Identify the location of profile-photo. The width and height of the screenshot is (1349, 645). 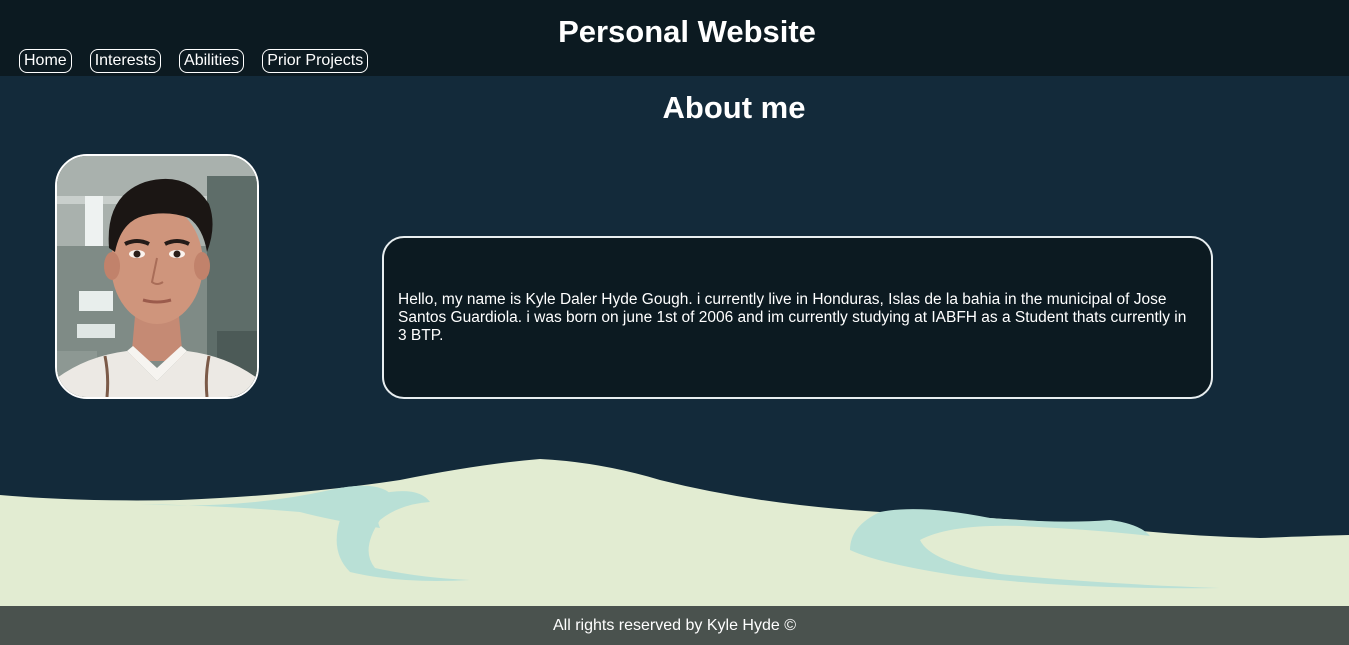
(157, 276).